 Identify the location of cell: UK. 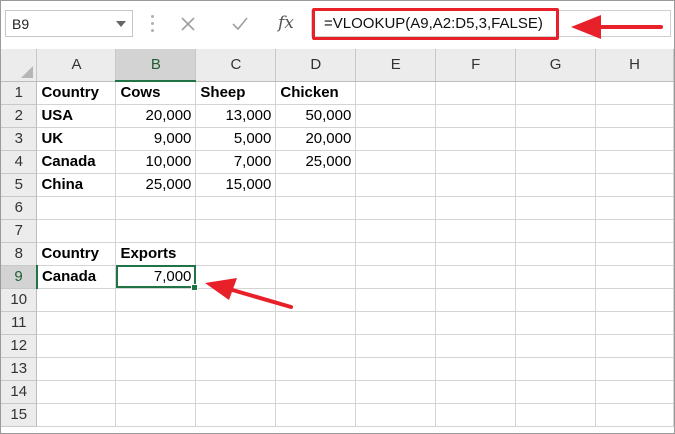
(76, 139).